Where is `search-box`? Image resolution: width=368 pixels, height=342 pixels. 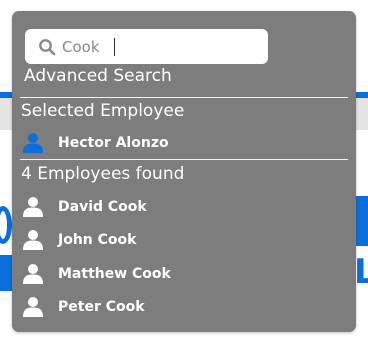 search-box is located at coordinates (146, 46).